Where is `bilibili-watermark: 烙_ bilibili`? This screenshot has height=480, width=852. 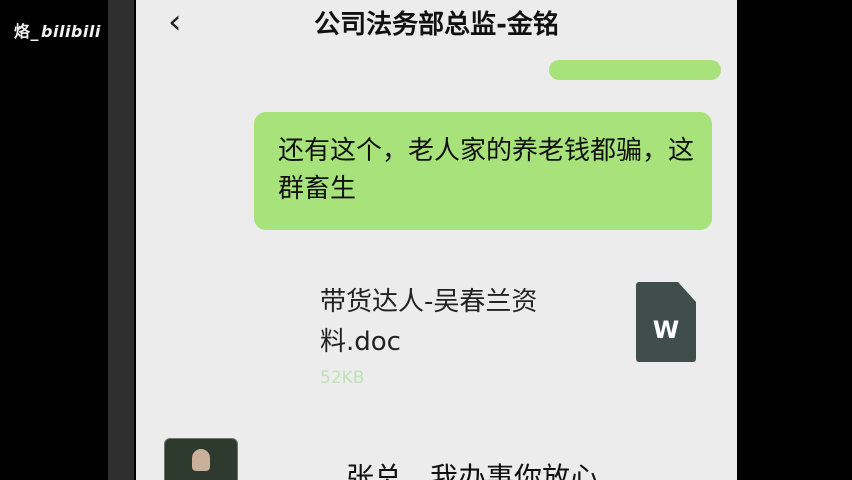 bilibili-watermark: 烙_ bilibili is located at coordinates (57, 30).